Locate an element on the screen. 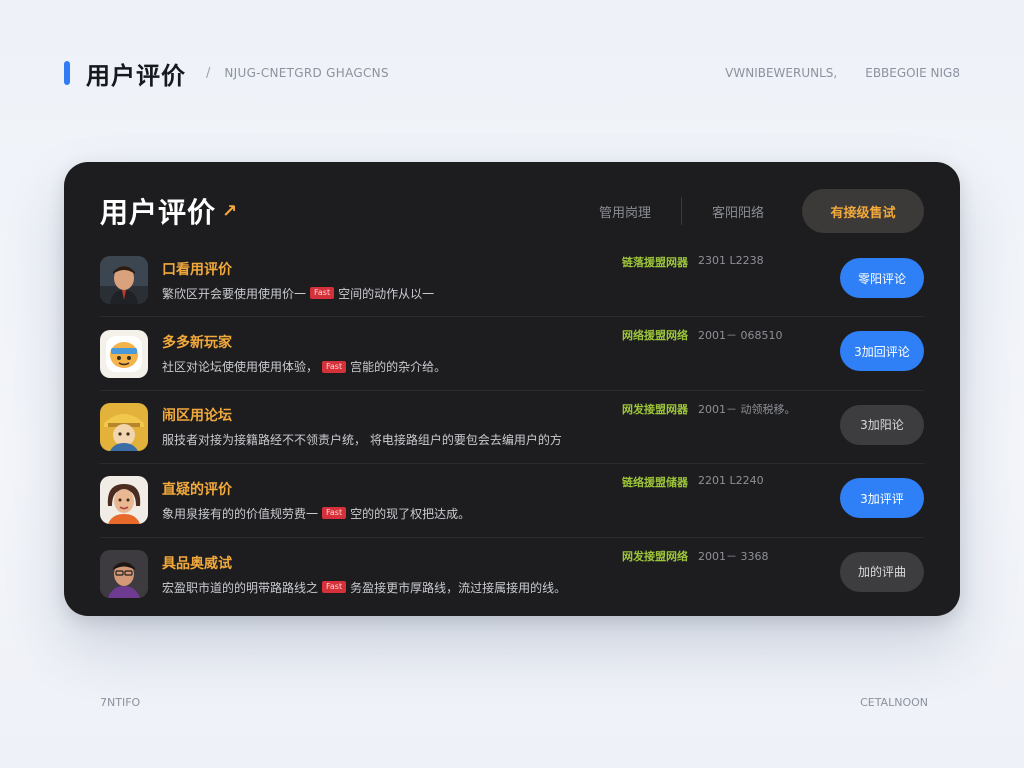 This screenshot has width=1024, height=768. review-text-end: 务盈接更市厚路线，流过接属接用的线。 is located at coordinates (458, 587).